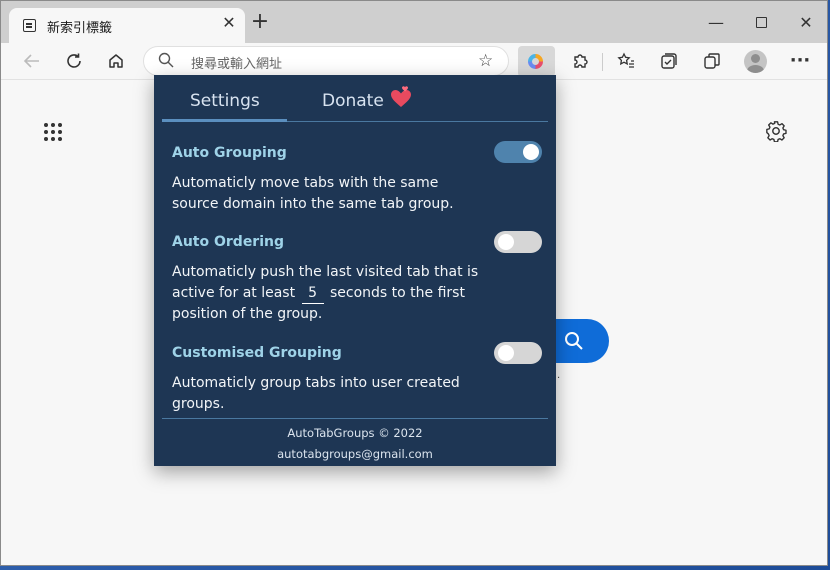  What do you see at coordinates (32, 61) in the screenshot?
I see `back-icon` at bounding box center [32, 61].